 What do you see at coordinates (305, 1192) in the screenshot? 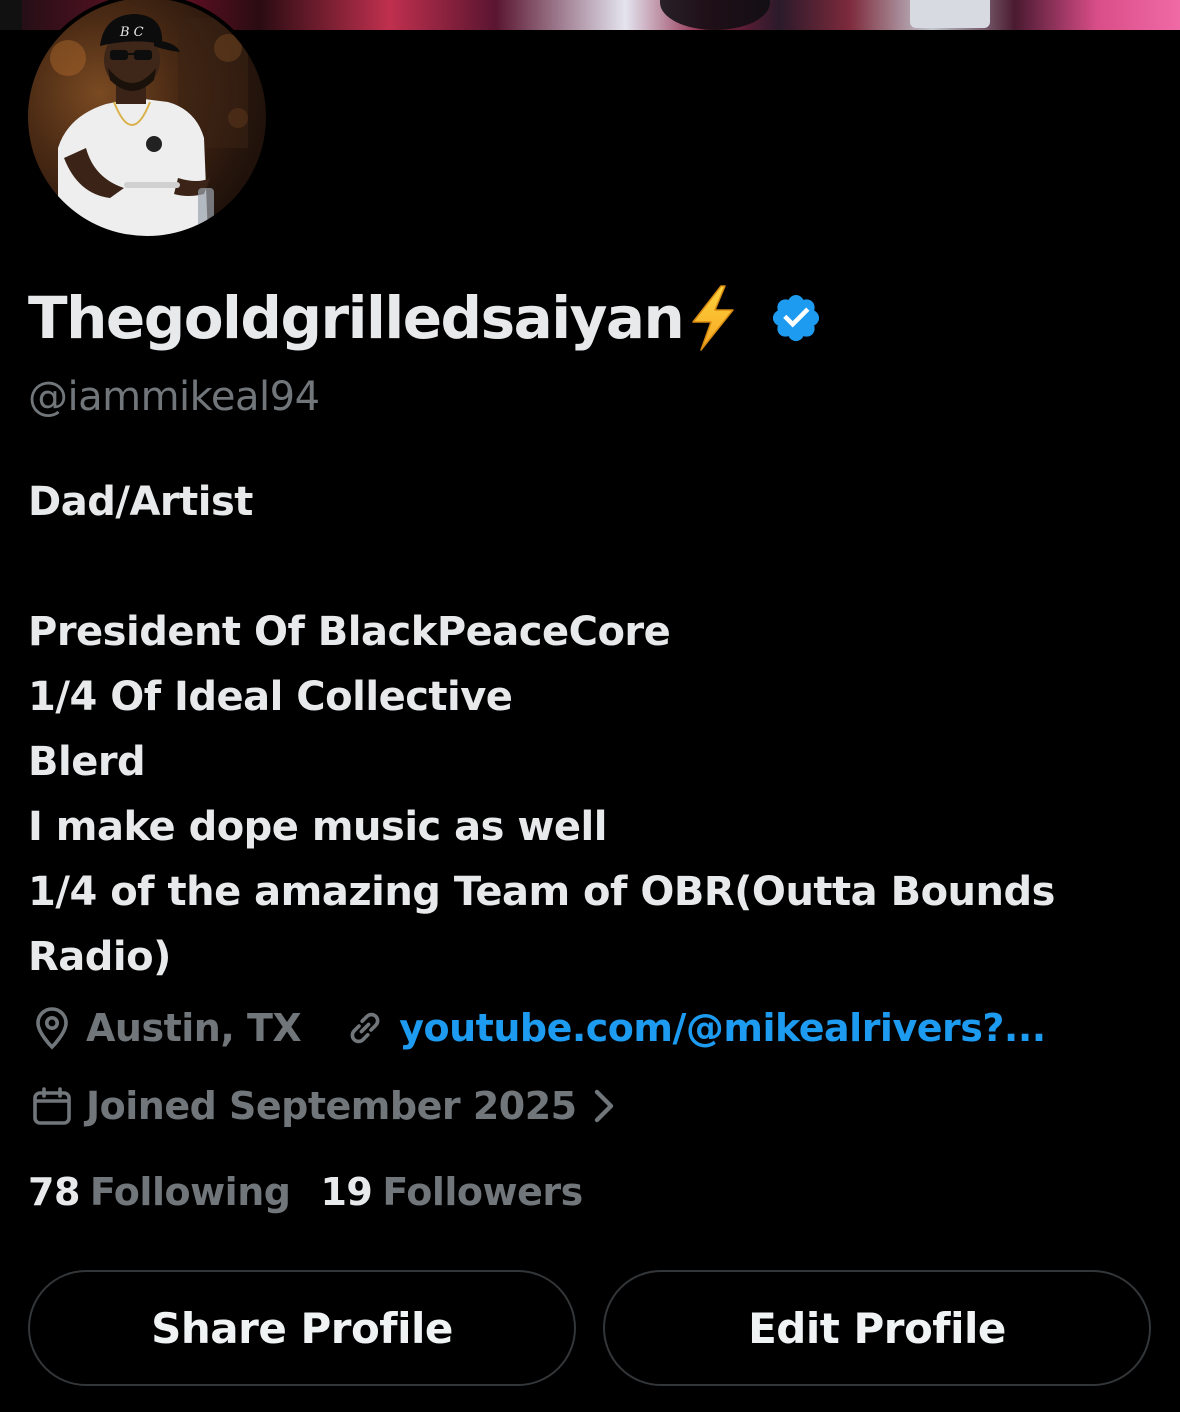
I see `follow-stats: 78 Following 19 Followers` at bounding box center [305, 1192].